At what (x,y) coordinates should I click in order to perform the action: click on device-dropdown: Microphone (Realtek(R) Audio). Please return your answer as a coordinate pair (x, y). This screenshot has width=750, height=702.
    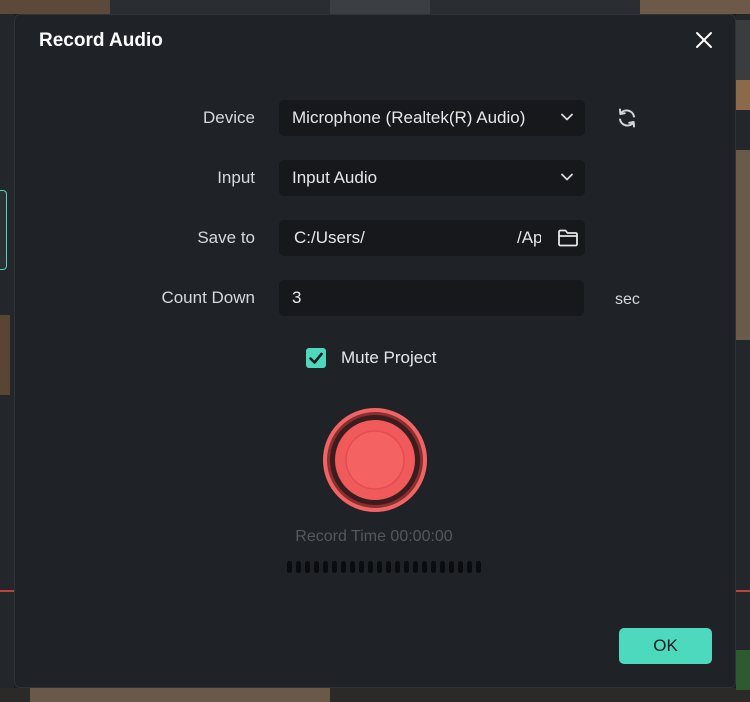
    Looking at the image, I should click on (432, 118).